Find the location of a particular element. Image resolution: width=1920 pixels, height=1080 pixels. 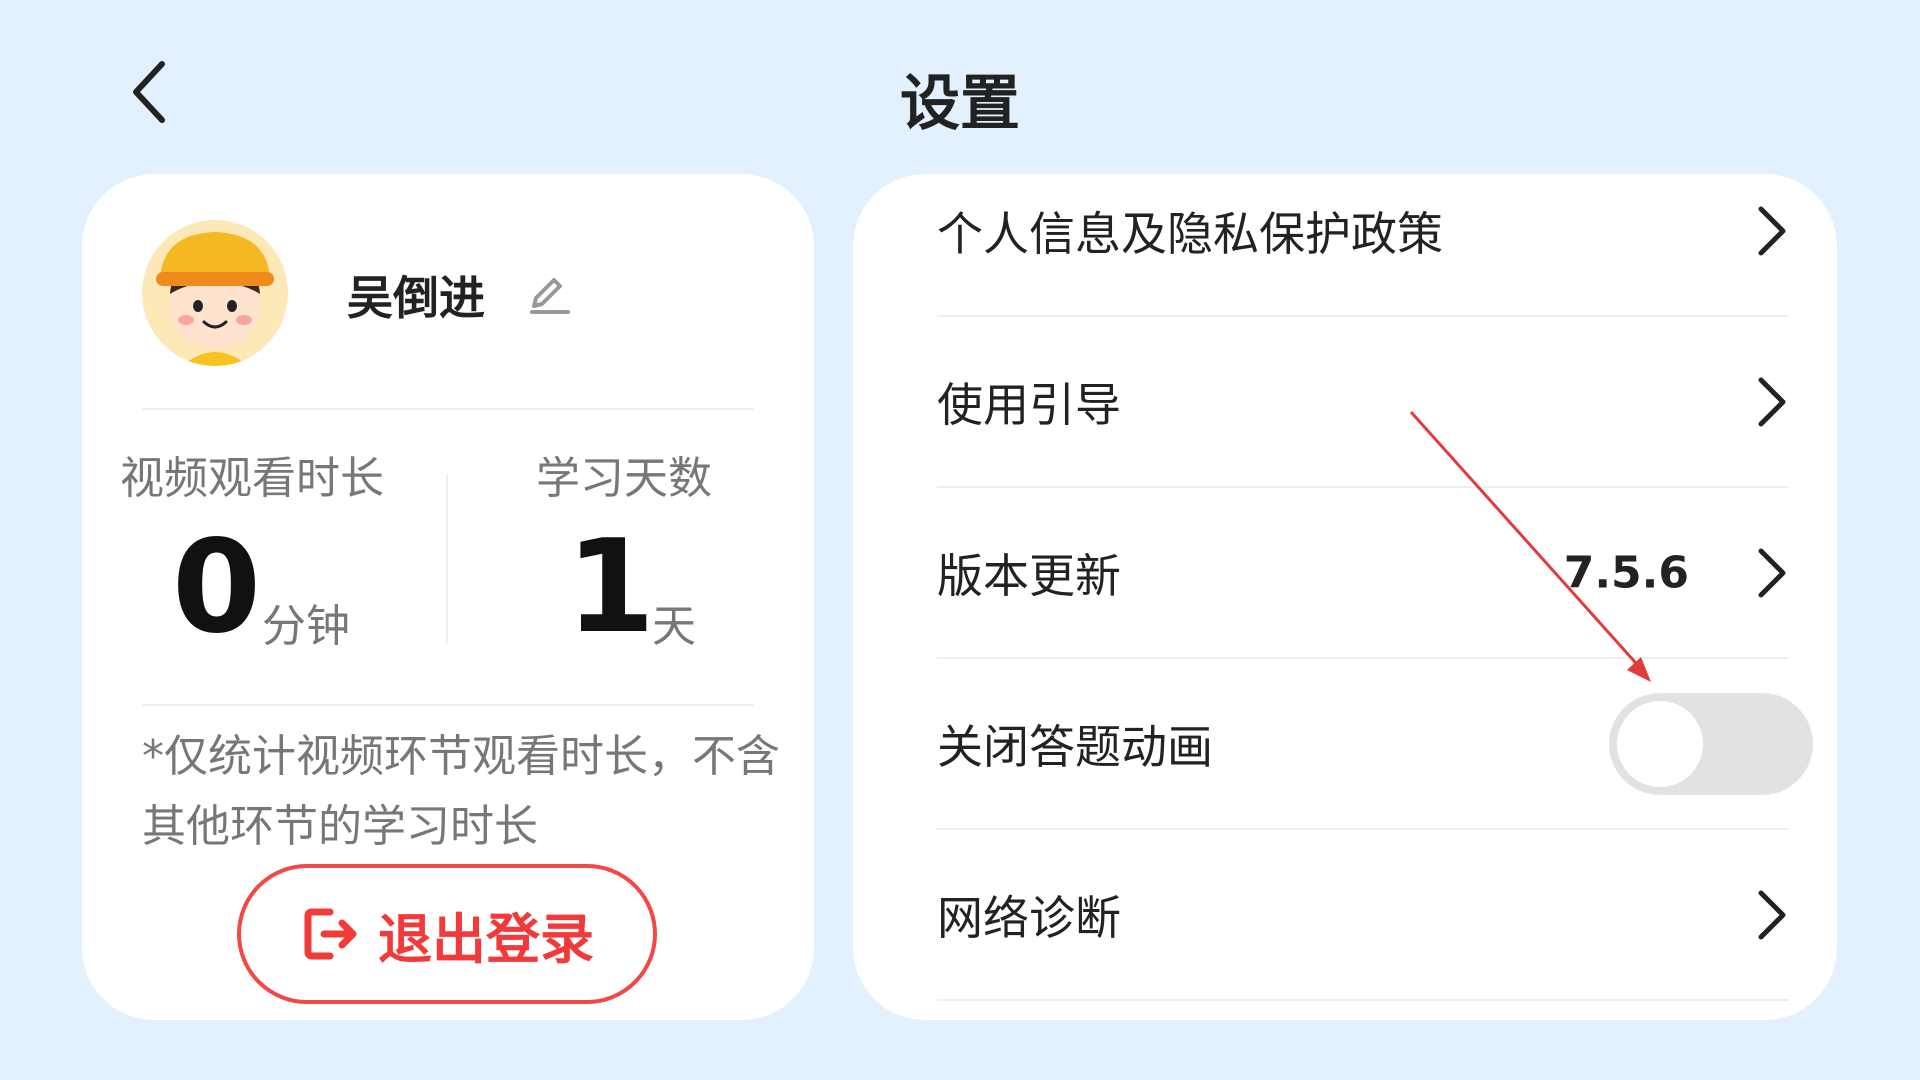

settings-item-disable-answer-animation: 关闭答题动画 is located at coordinates (1375, 744).